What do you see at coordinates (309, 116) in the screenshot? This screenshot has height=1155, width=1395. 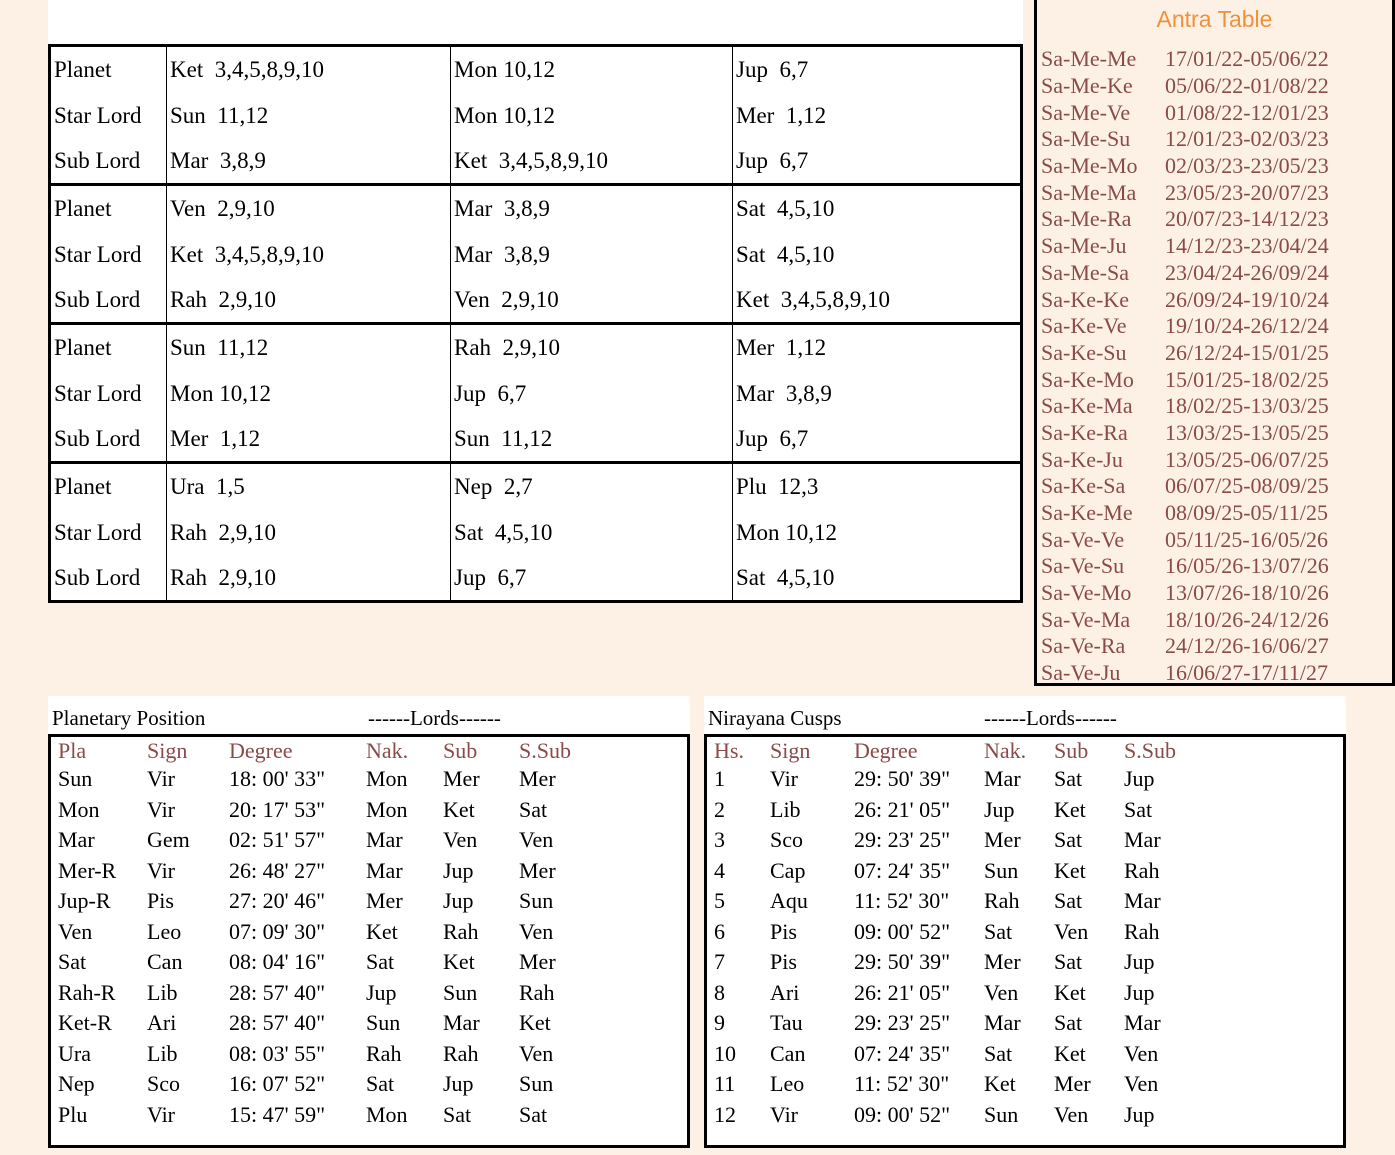 I see `significator-cell: Sun 11,12` at bounding box center [309, 116].